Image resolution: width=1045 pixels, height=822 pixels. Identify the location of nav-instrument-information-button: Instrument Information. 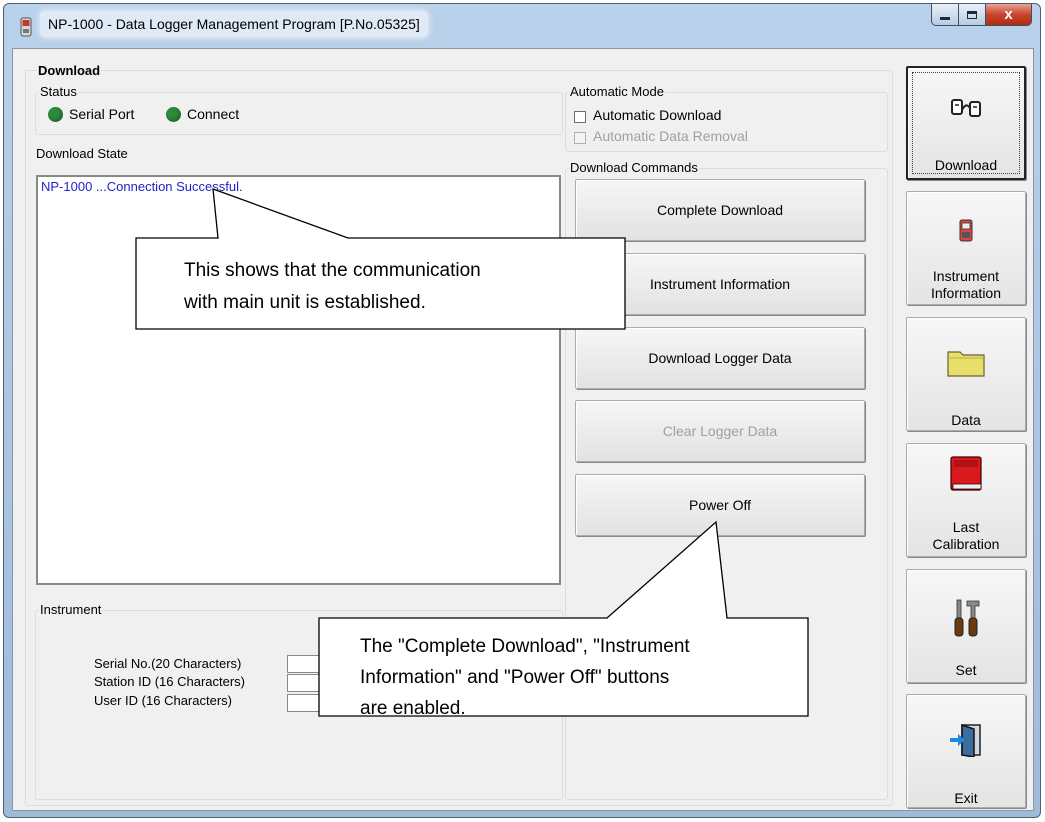
(966, 248).